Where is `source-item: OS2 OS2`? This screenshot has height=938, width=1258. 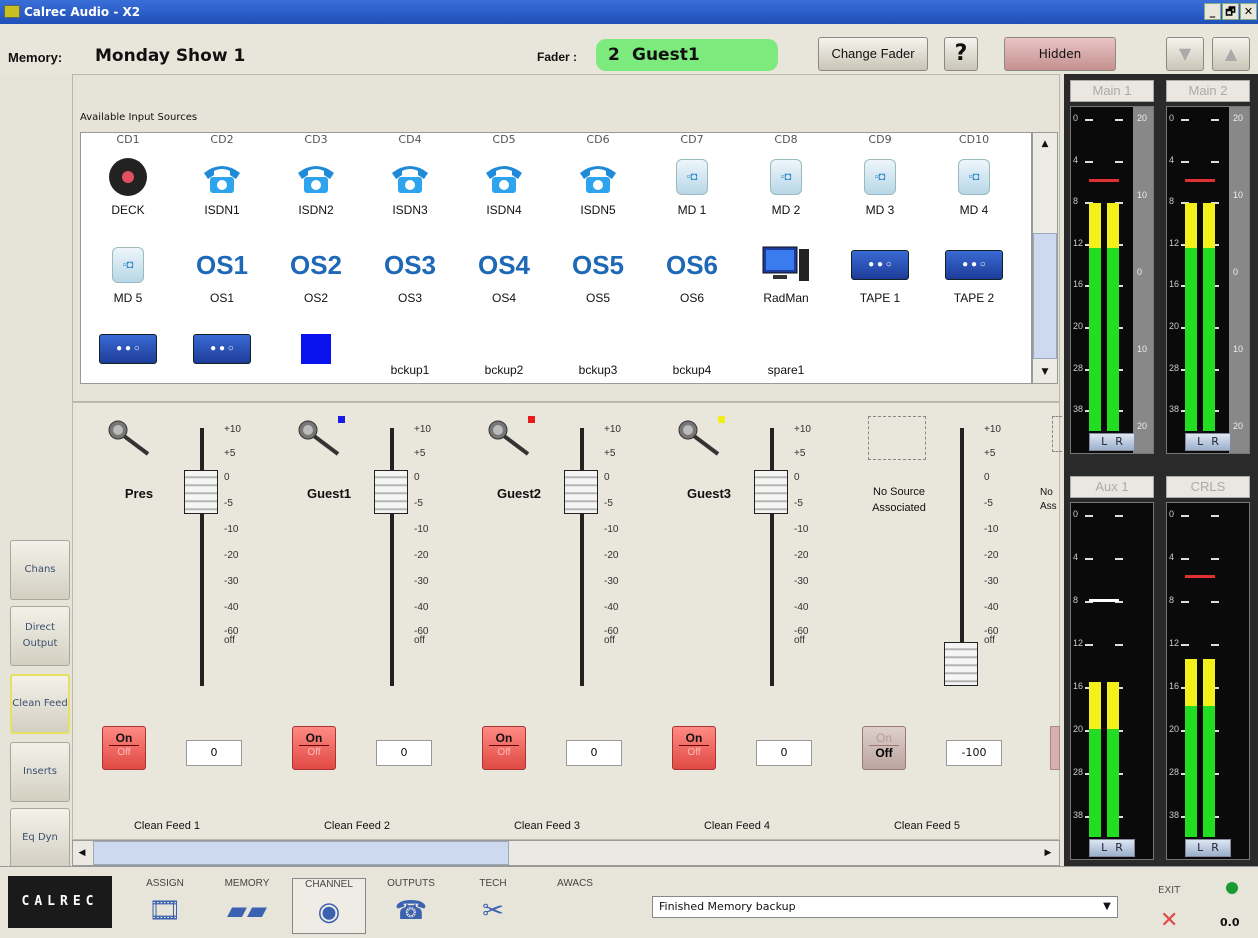
source-item: OS2 OS2 is located at coordinates (316, 275).